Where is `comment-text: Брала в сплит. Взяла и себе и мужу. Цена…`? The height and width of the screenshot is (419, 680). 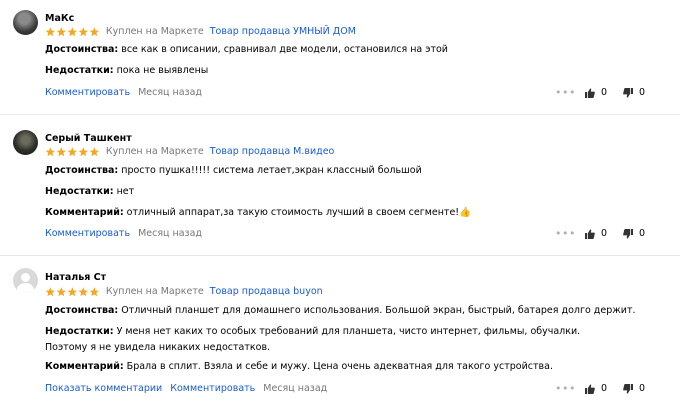 comment-text: Брала в сплит. Взяла и себе и мужу. Цена… is located at coordinates (339, 366).